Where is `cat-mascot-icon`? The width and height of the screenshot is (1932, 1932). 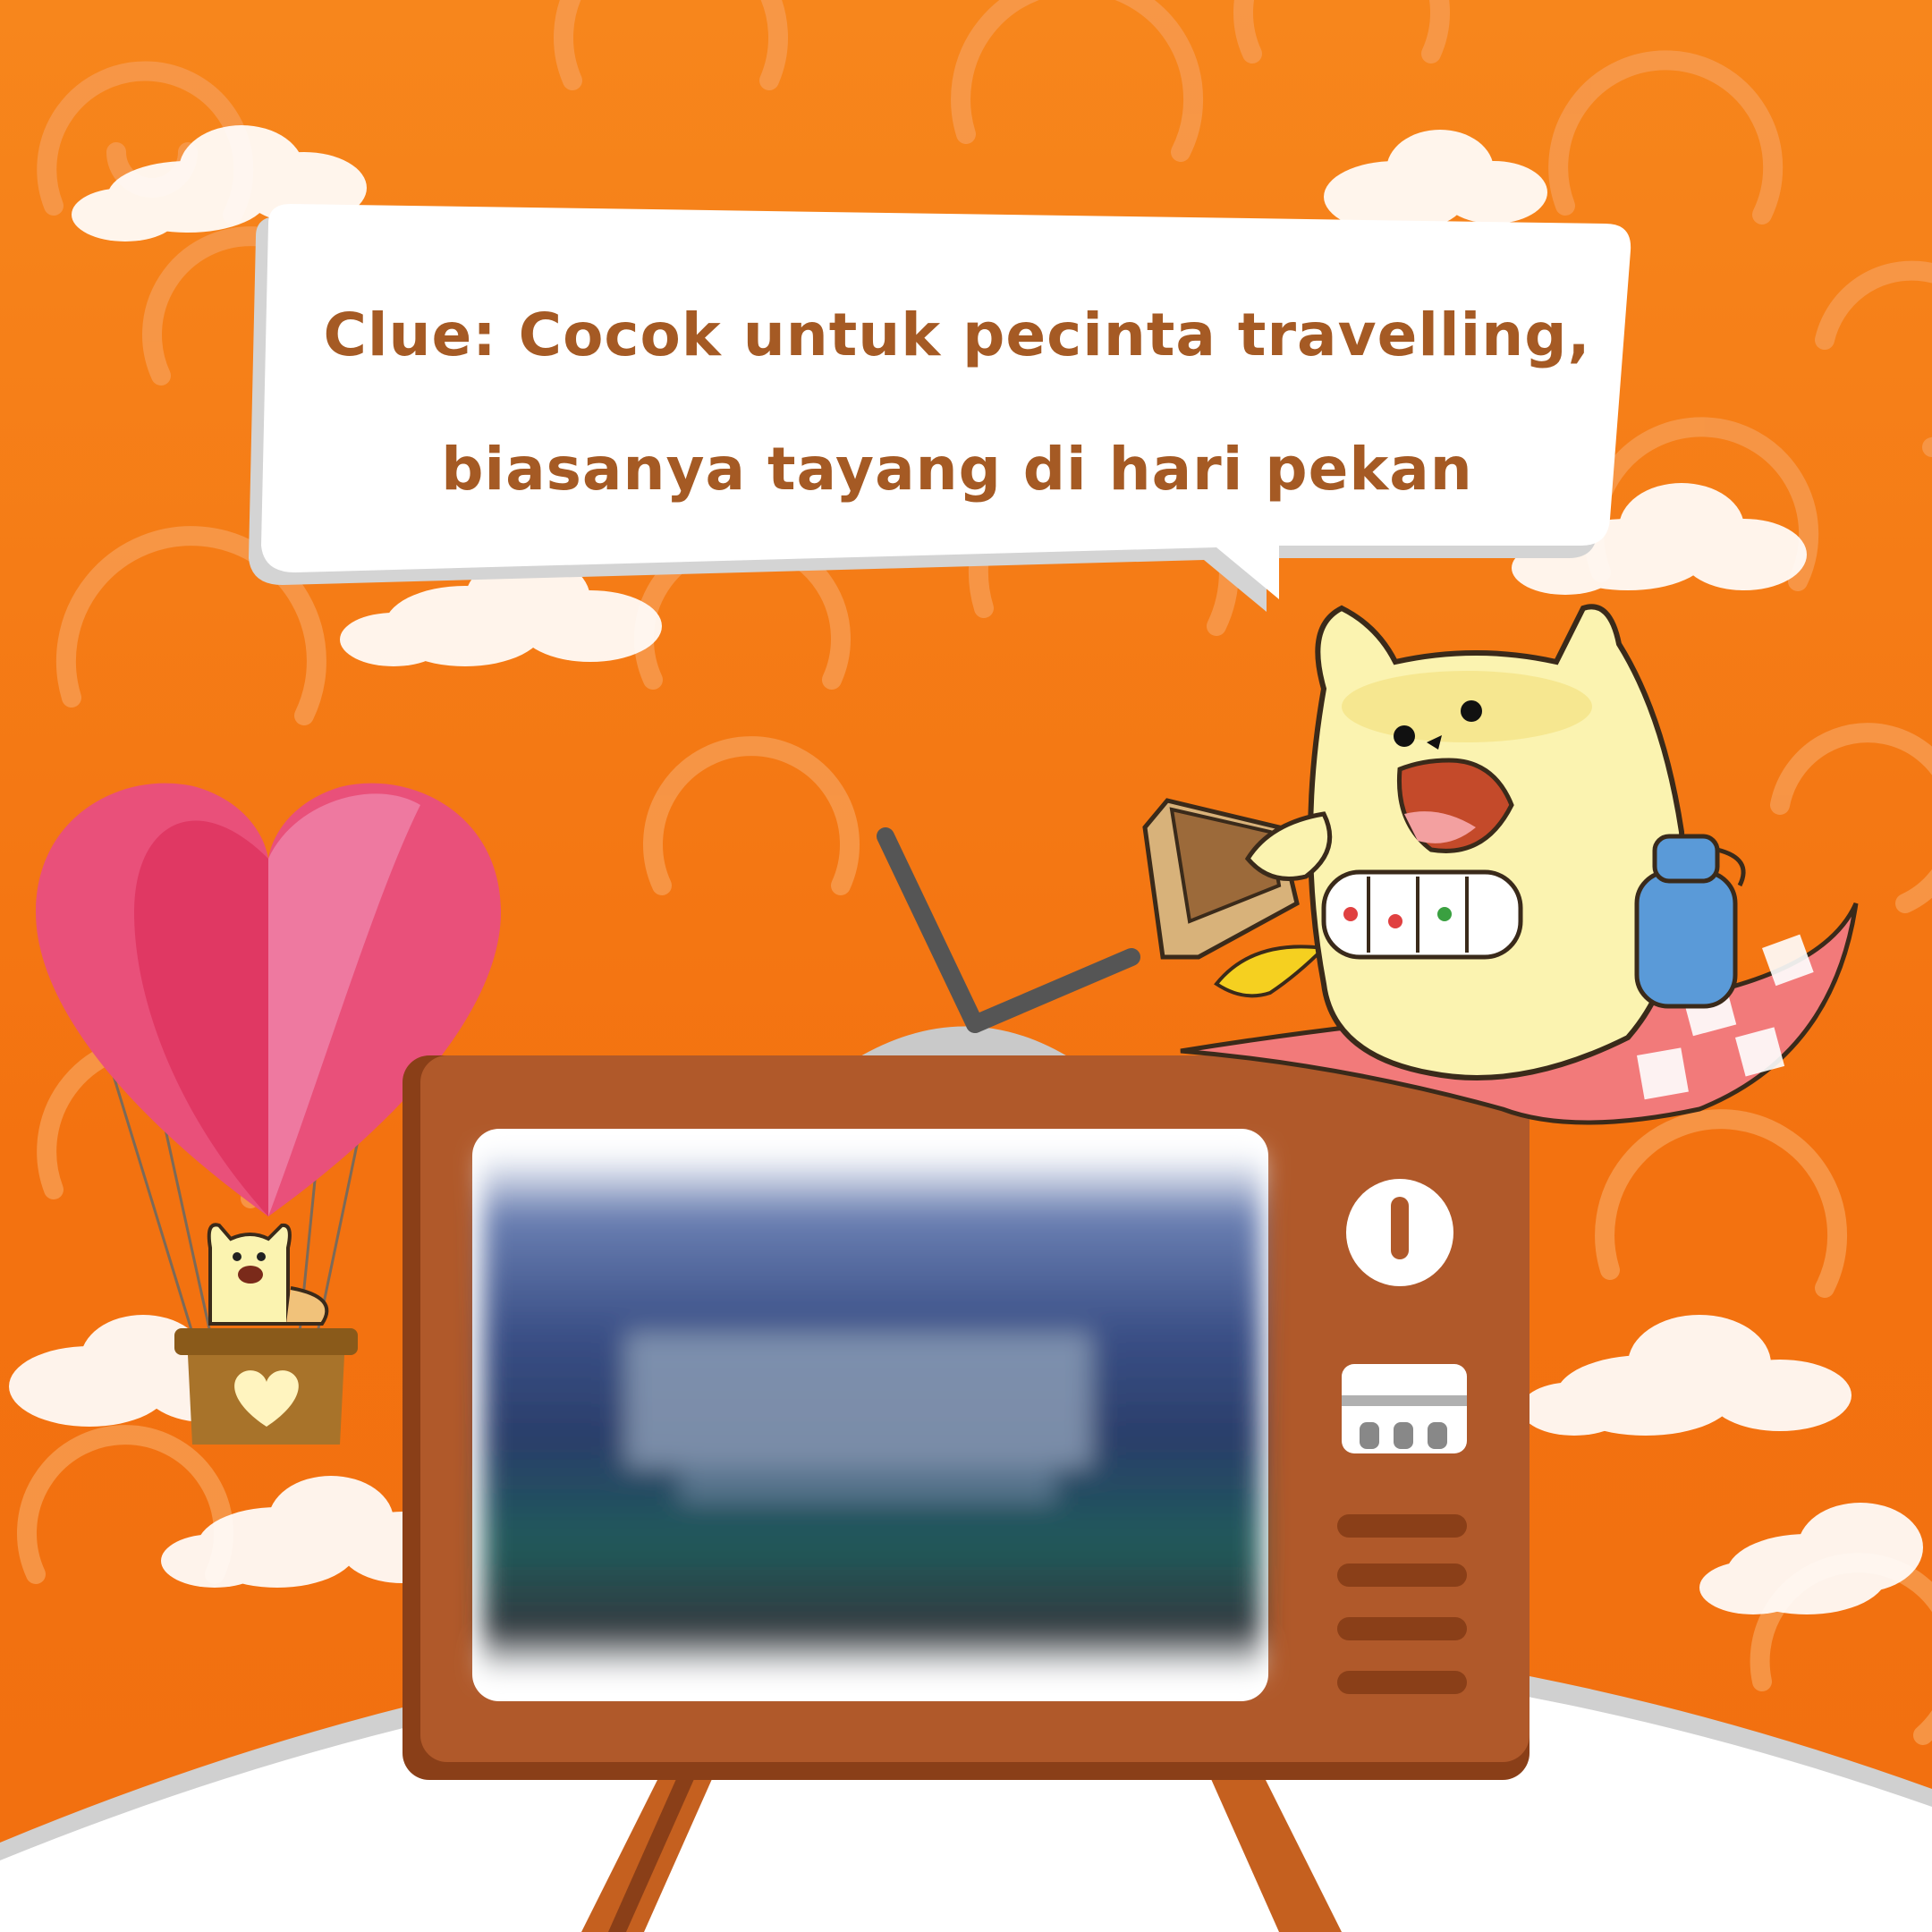 cat-mascot-icon is located at coordinates (1500, 864).